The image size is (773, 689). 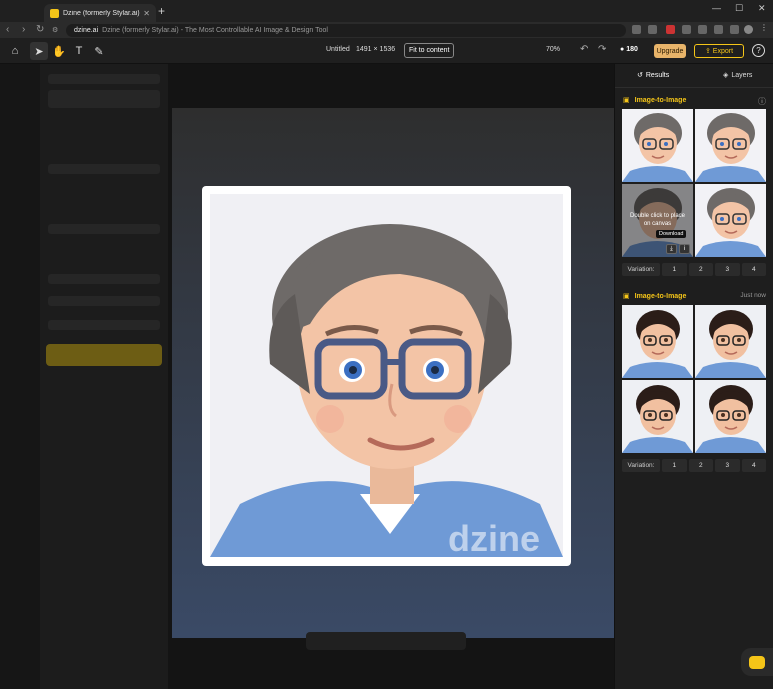 I want to click on canvas-size-dropdown: 1491 × 1536, so click(x=375, y=49).